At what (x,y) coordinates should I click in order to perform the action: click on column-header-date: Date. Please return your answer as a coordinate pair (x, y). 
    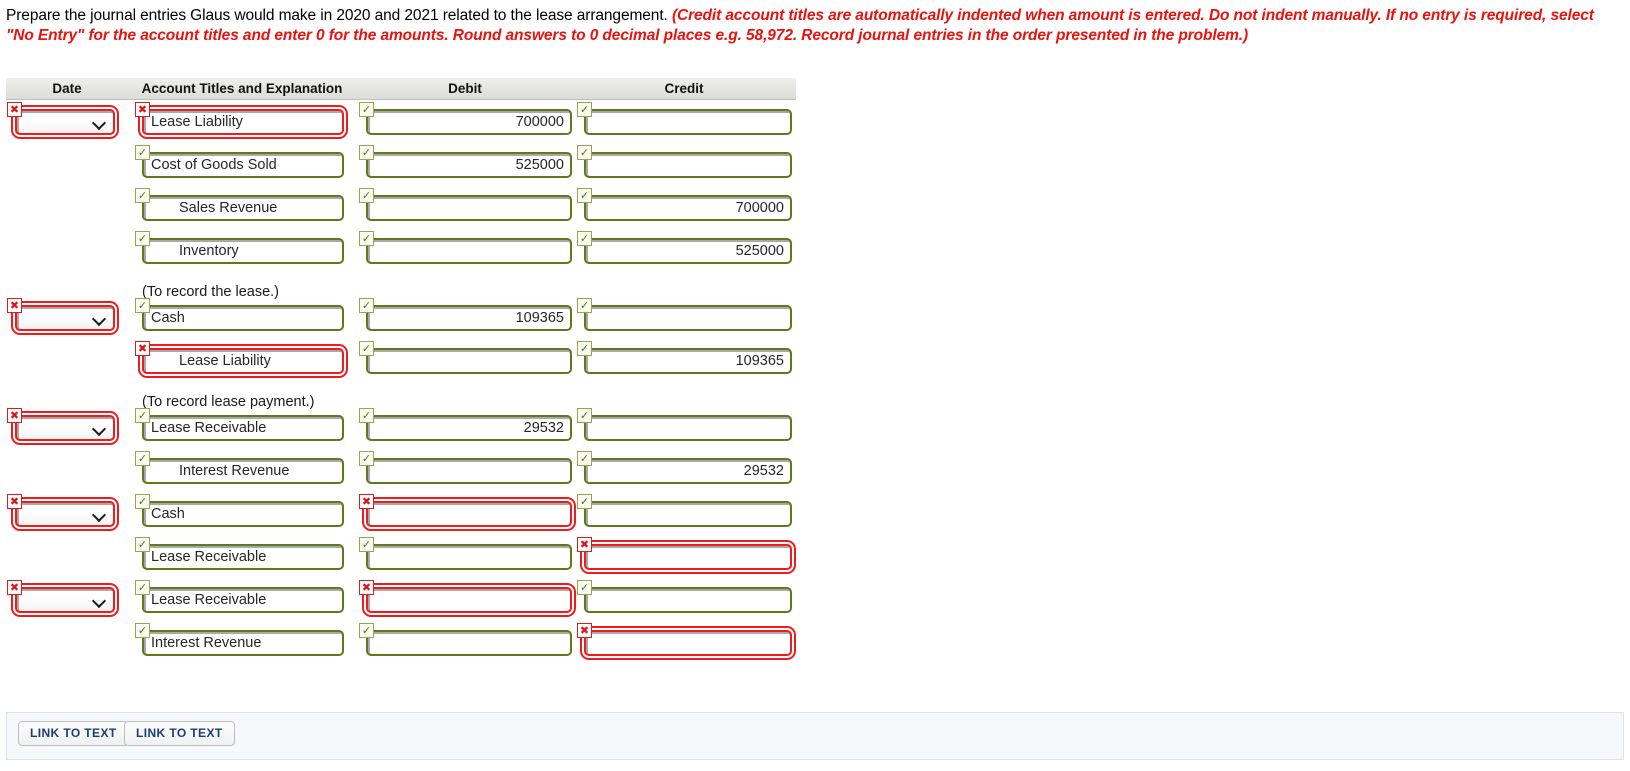
    Looking at the image, I should click on (67, 88).